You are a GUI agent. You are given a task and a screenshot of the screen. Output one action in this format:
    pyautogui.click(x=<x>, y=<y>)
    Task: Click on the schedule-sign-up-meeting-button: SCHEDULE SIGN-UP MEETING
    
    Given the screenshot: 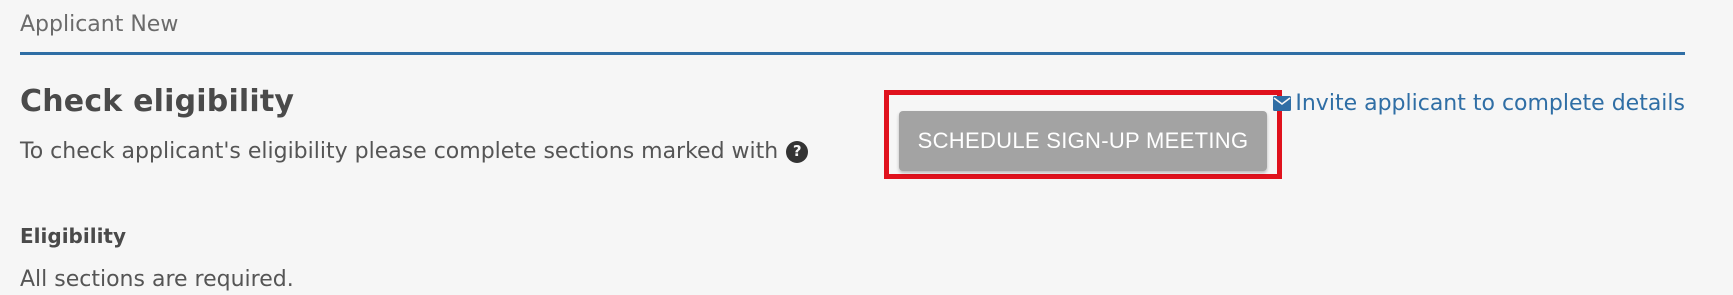 What is the action you would take?
    pyautogui.click(x=1083, y=141)
    